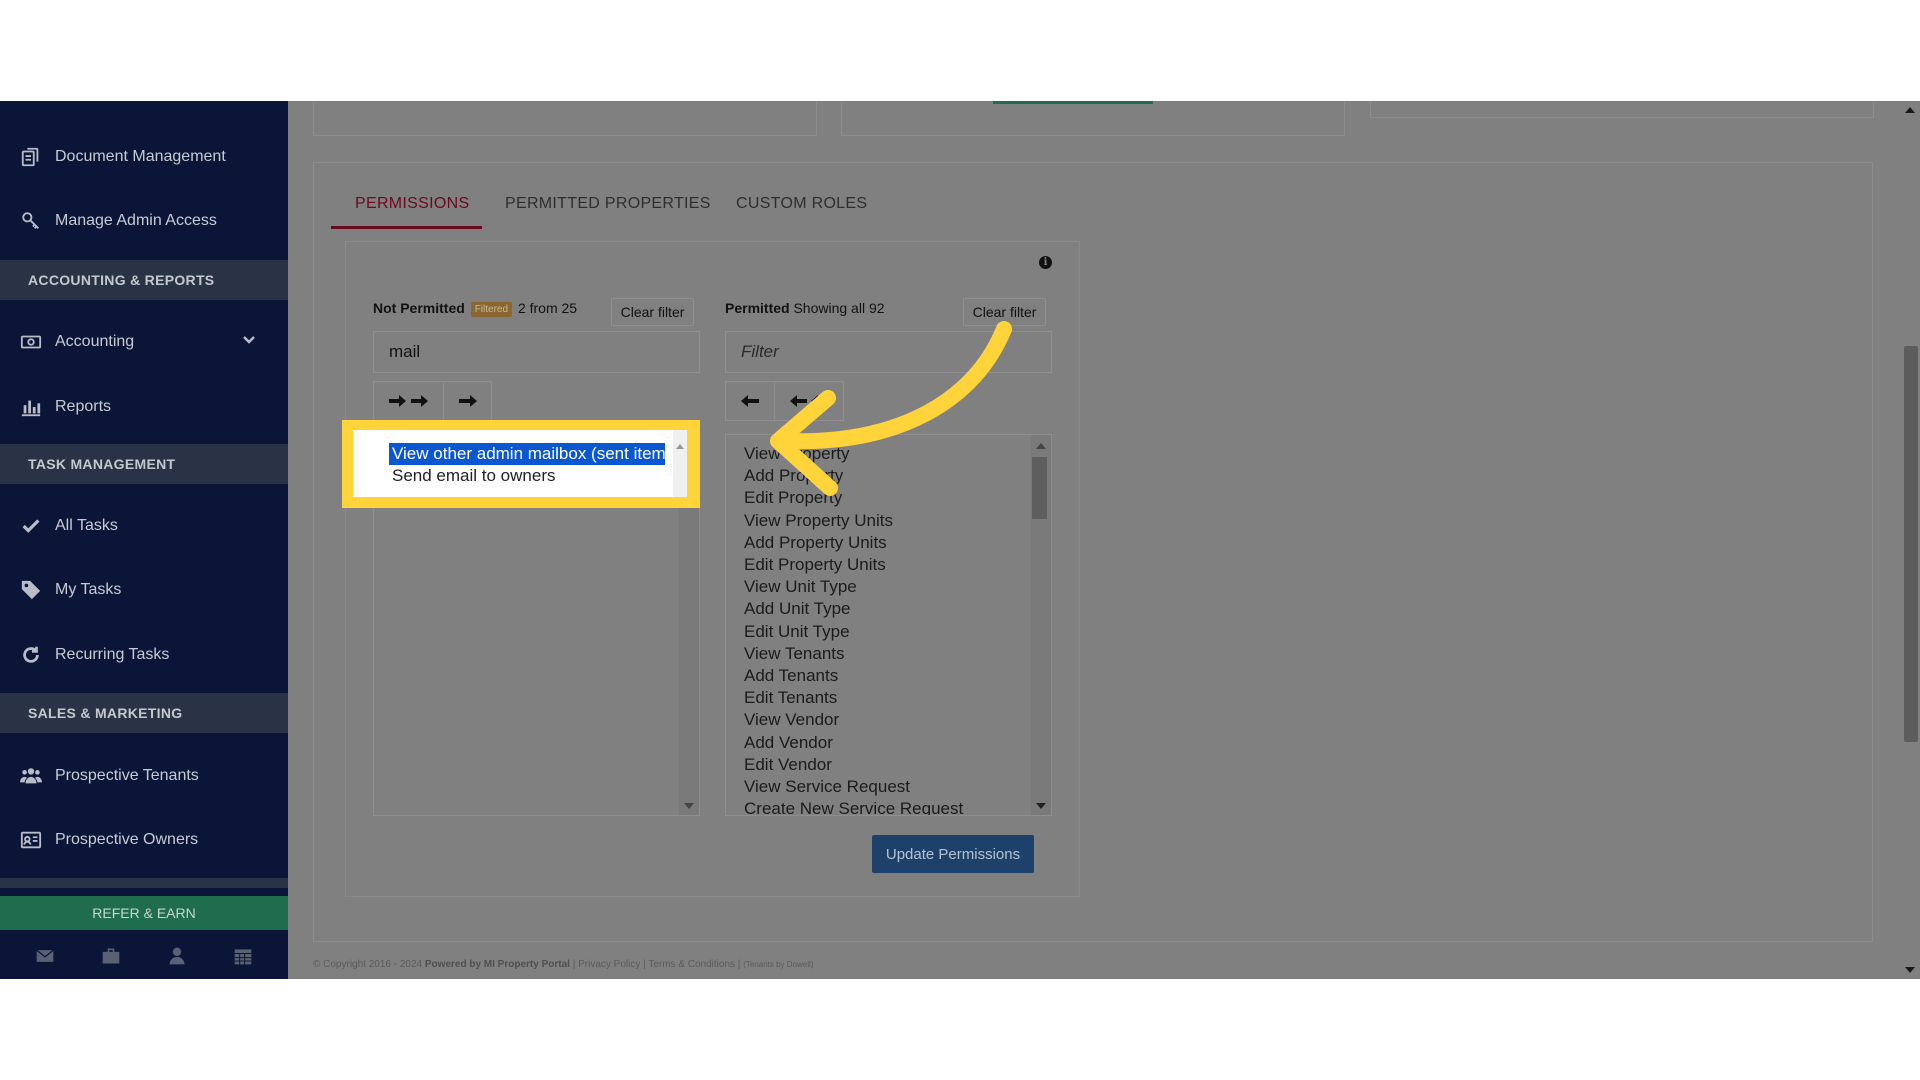  I want to click on sidebar-item-prospective-tenants: Prospective Tenants, so click(144, 776).